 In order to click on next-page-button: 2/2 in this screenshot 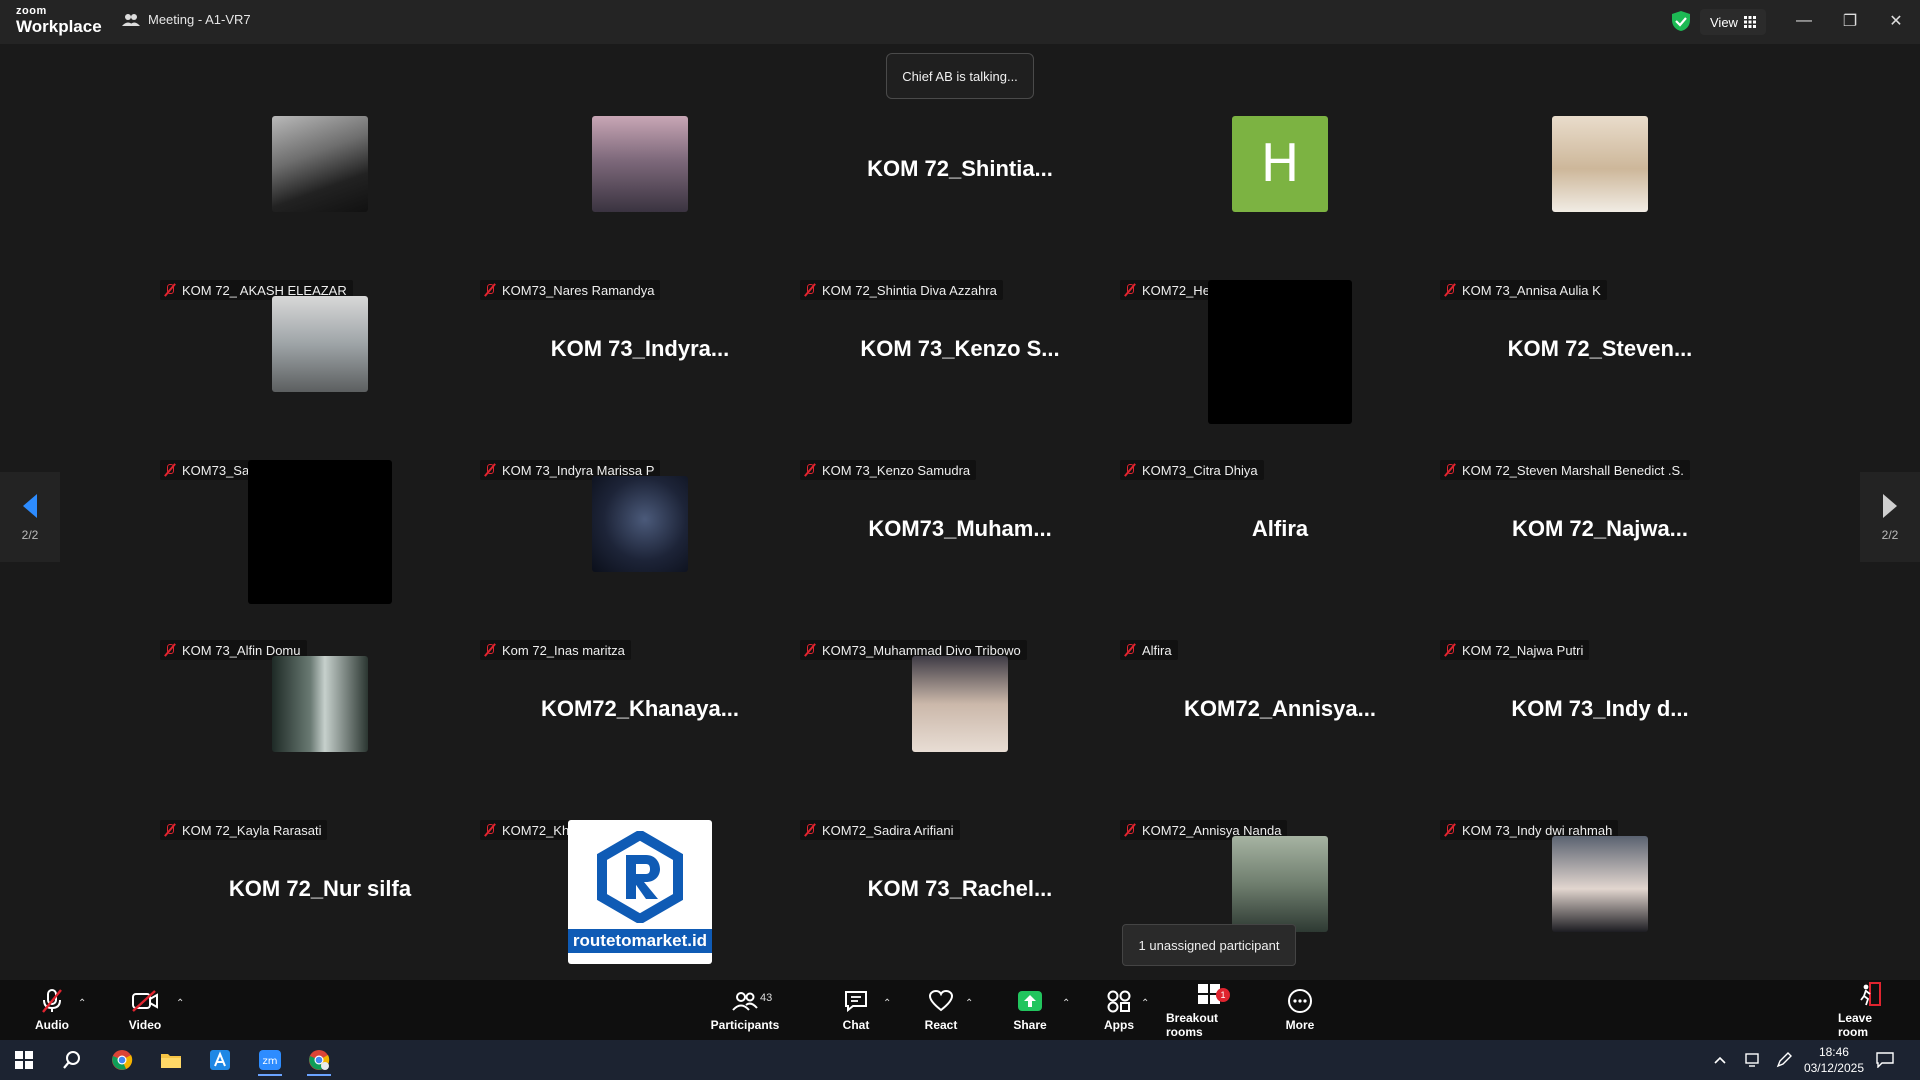, I will do `click(1890, 517)`.